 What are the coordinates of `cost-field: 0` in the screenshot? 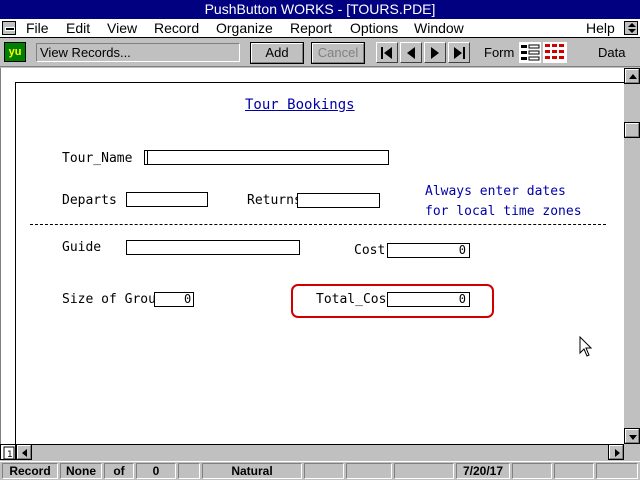 It's located at (428, 250).